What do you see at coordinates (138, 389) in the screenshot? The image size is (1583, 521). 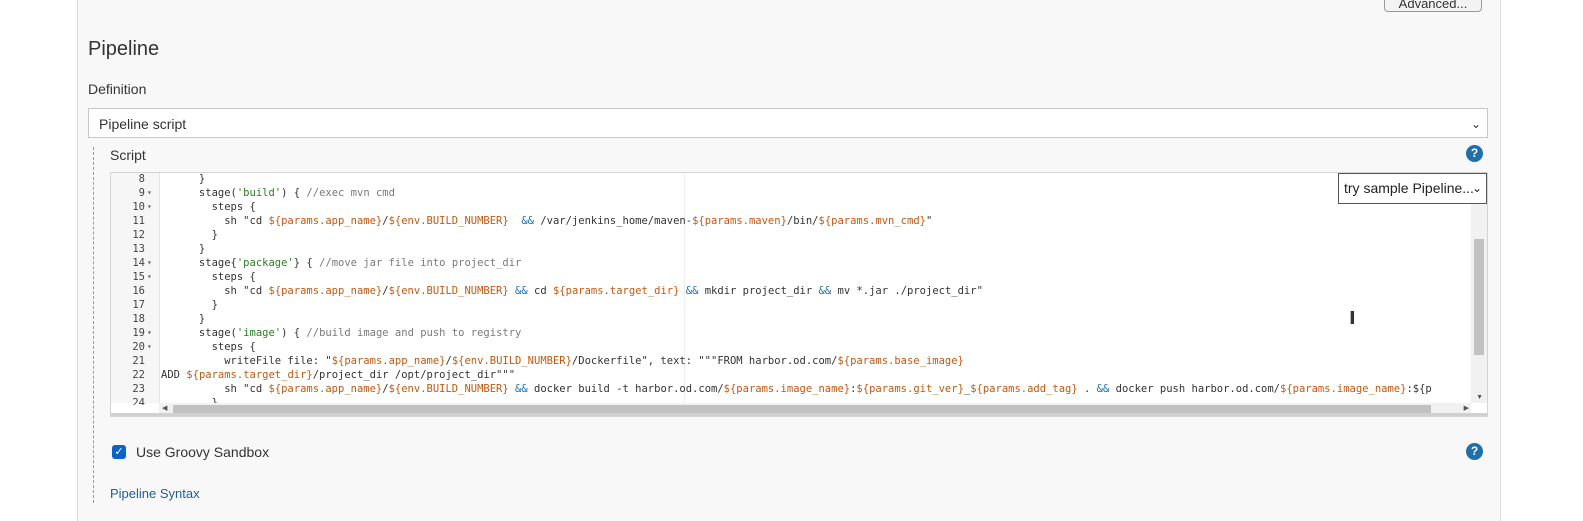 I see `line-number: 23` at bounding box center [138, 389].